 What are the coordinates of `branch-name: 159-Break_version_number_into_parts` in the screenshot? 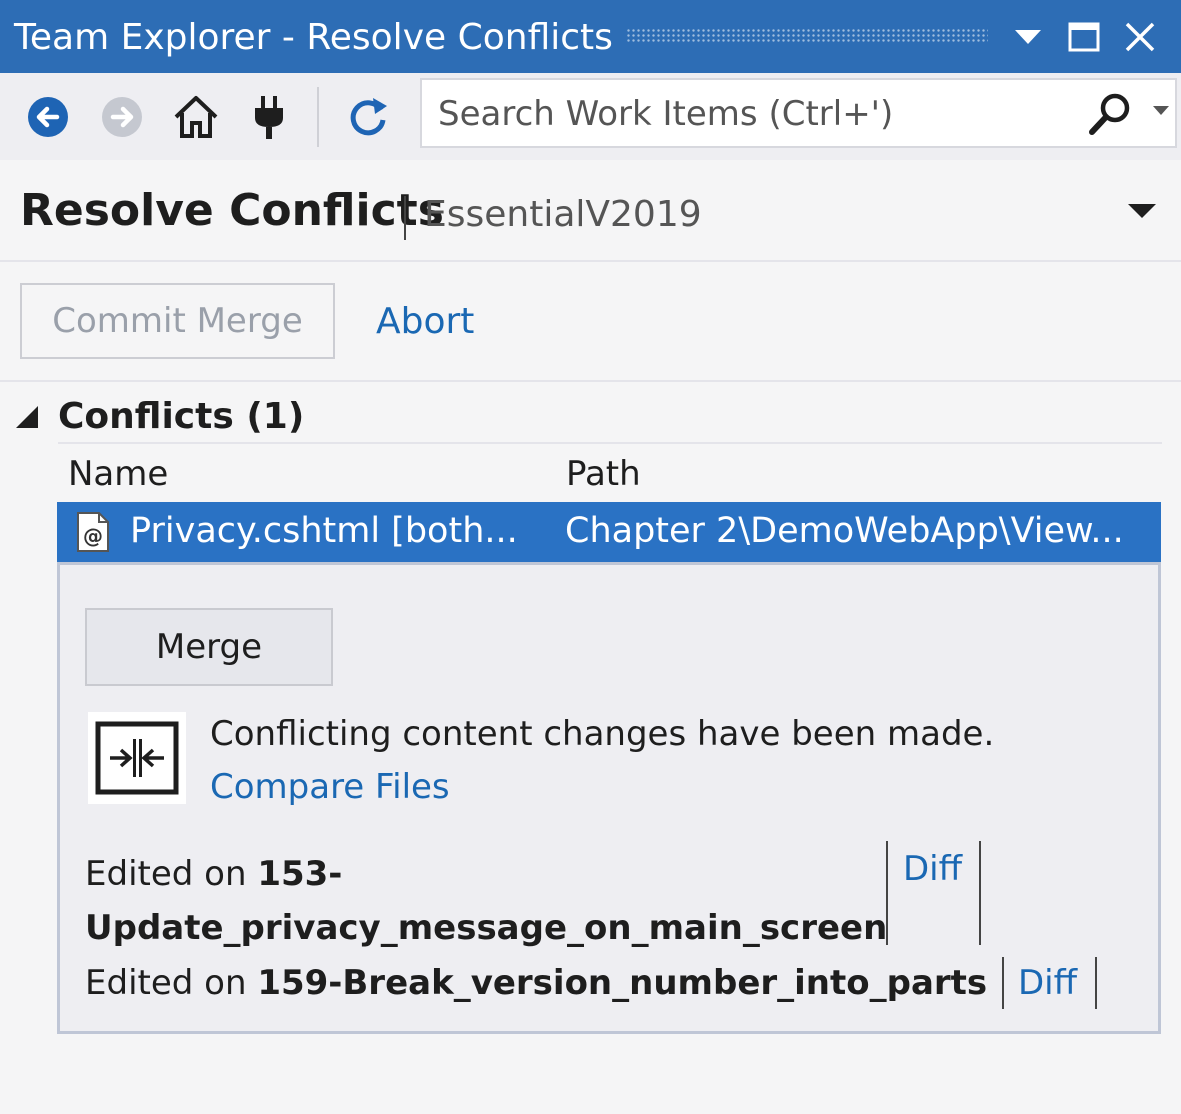 It's located at (622, 983).